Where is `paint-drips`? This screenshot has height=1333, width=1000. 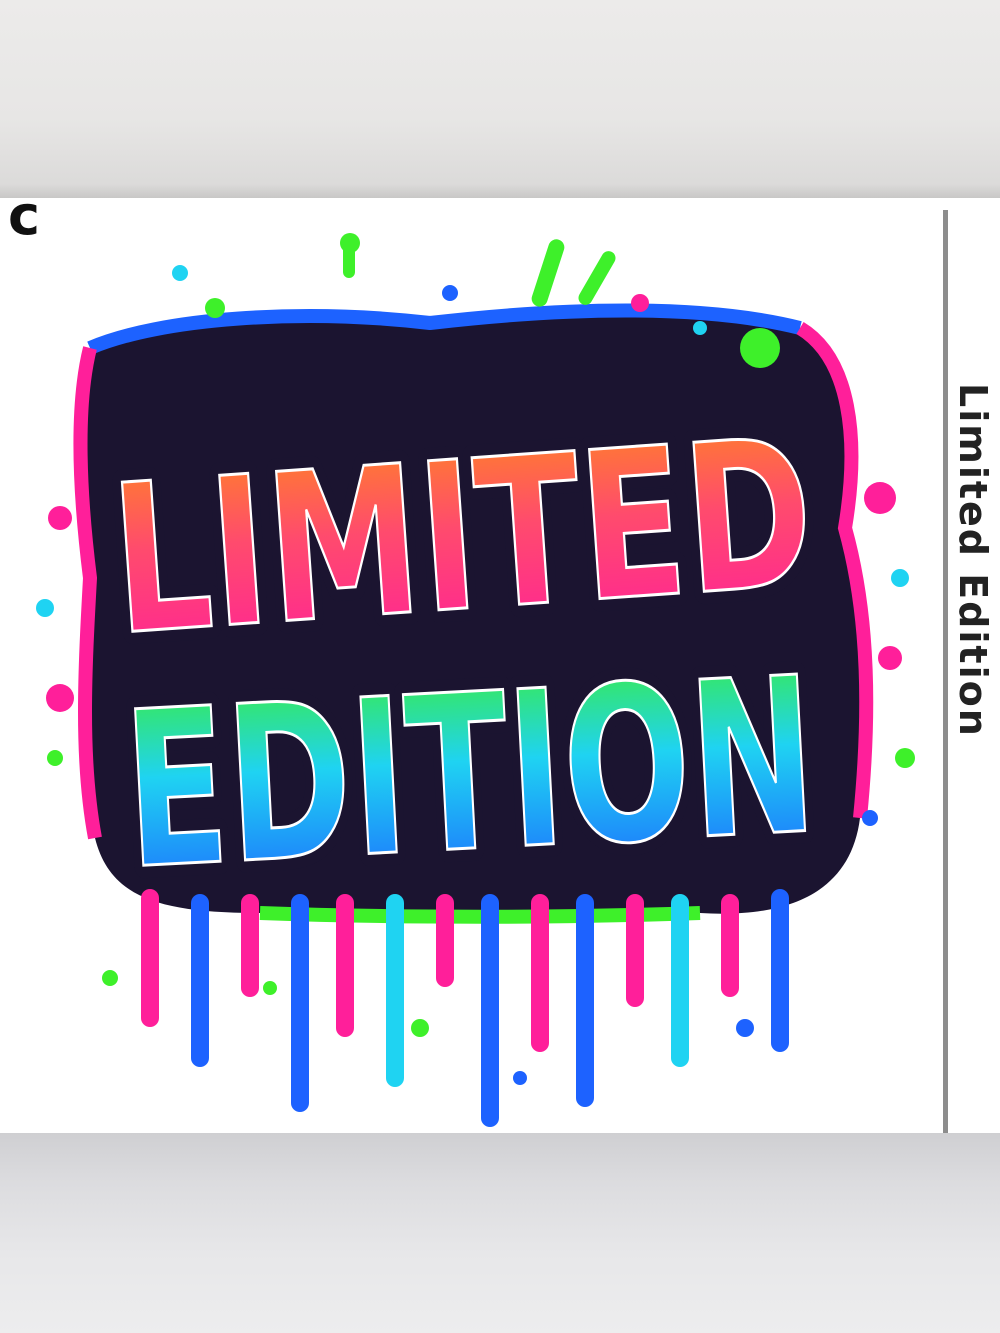 paint-drips is located at coordinates (465, 1008).